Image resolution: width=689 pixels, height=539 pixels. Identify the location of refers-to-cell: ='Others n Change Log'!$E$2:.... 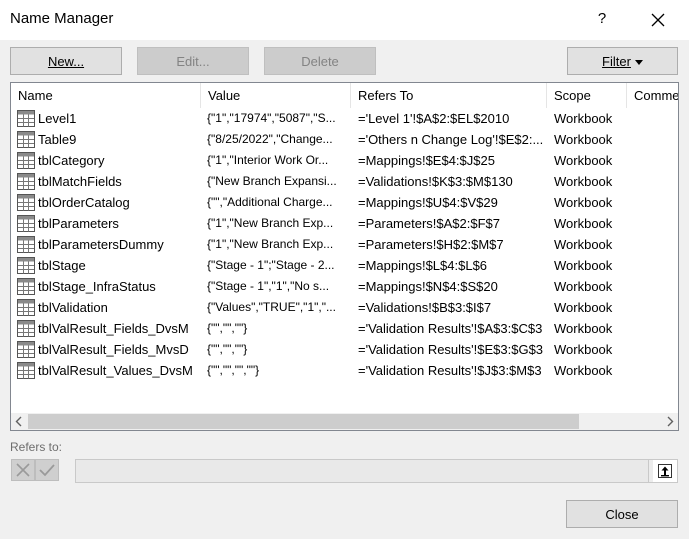
(451, 139).